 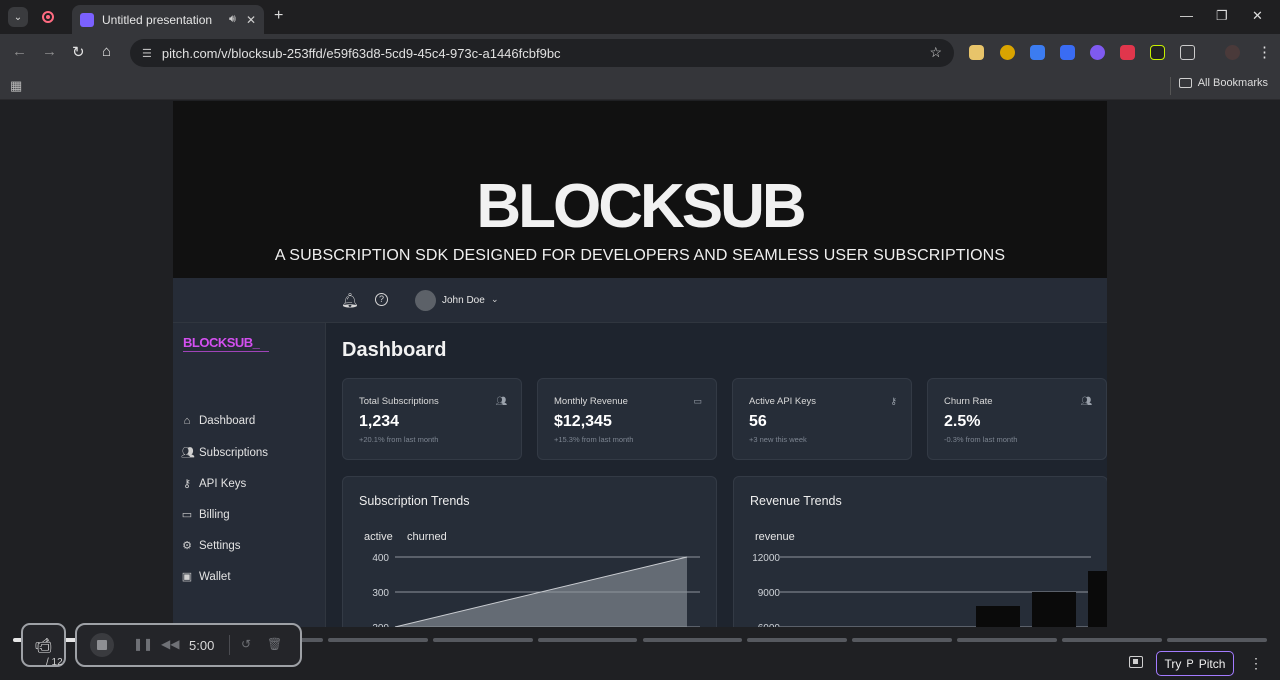 I want to click on tab-search-dropdown: ⌄, so click(x=18, y=17).